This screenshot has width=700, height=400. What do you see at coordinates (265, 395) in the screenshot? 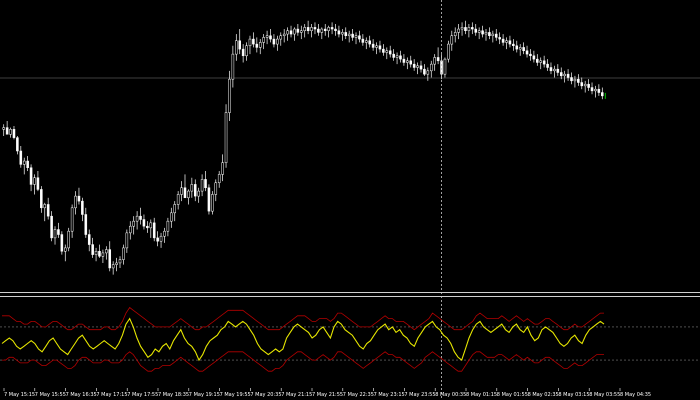
I see `time-axis-label: 7 May 20:35` at bounding box center [265, 395].